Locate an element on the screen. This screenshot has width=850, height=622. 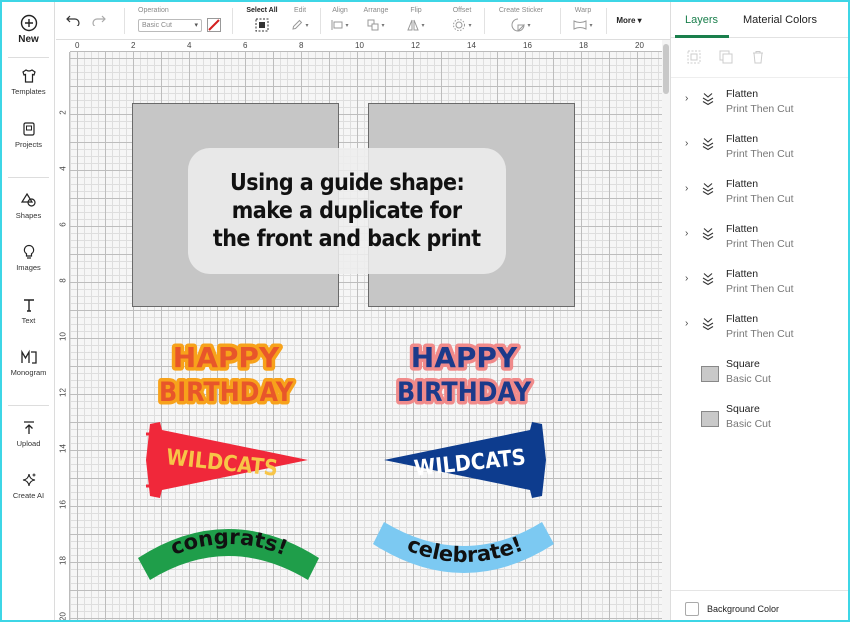
flip-label: Flip is located at coordinates (416, 10).